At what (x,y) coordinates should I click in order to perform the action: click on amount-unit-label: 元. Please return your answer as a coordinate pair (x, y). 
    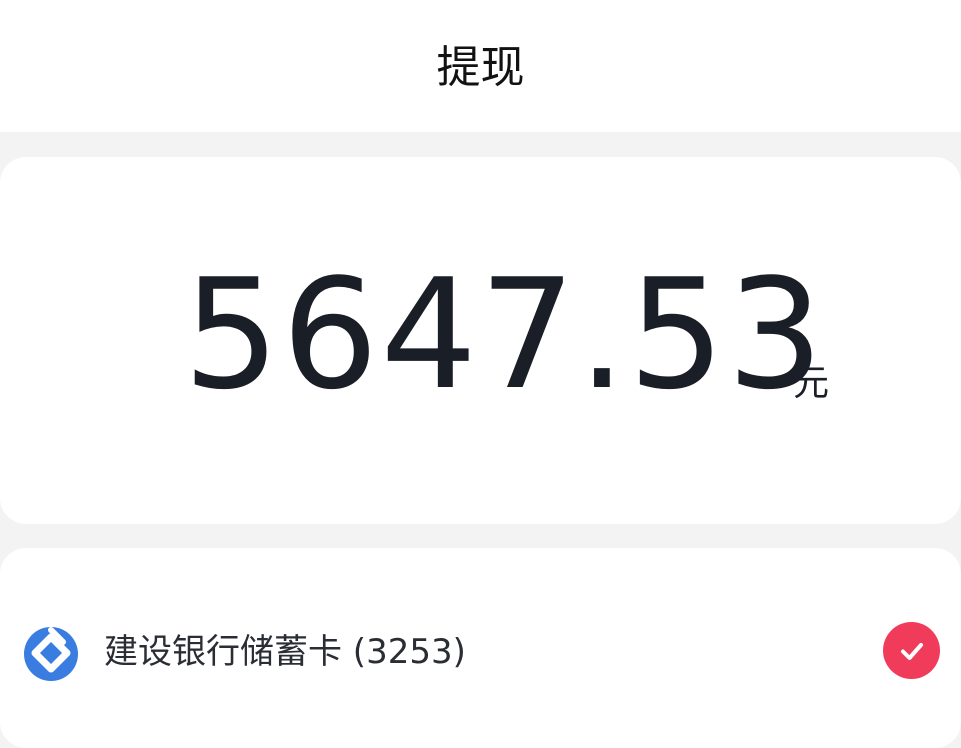
    Looking at the image, I should click on (811, 383).